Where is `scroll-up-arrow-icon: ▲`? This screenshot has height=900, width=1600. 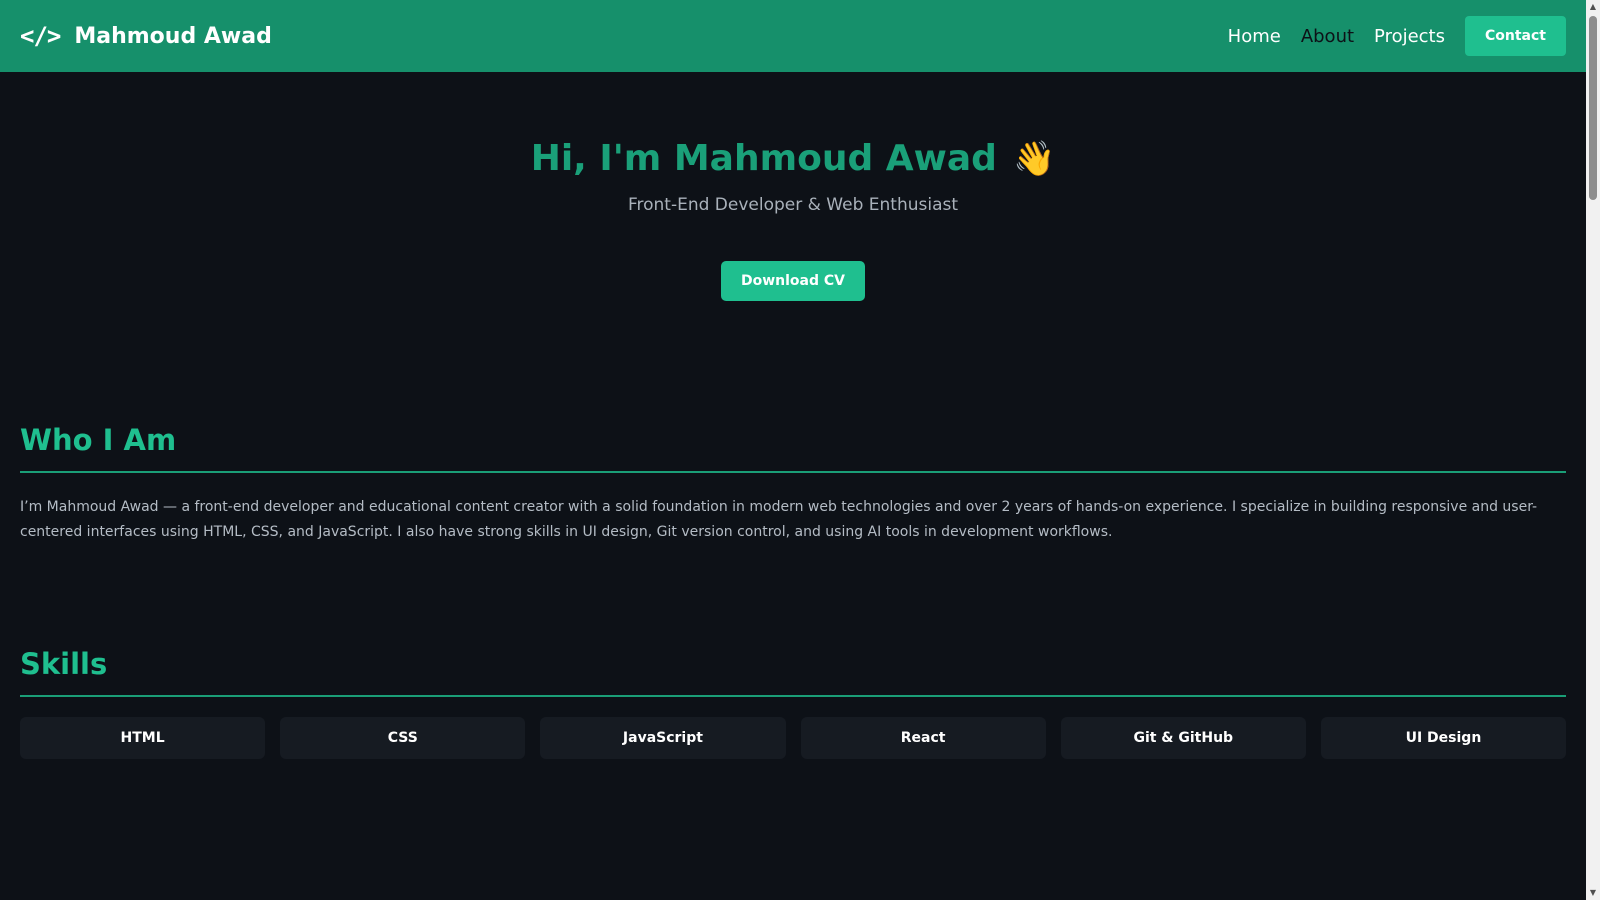
scroll-up-arrow-icon: ▲ is located at coordinates (1593, 7).